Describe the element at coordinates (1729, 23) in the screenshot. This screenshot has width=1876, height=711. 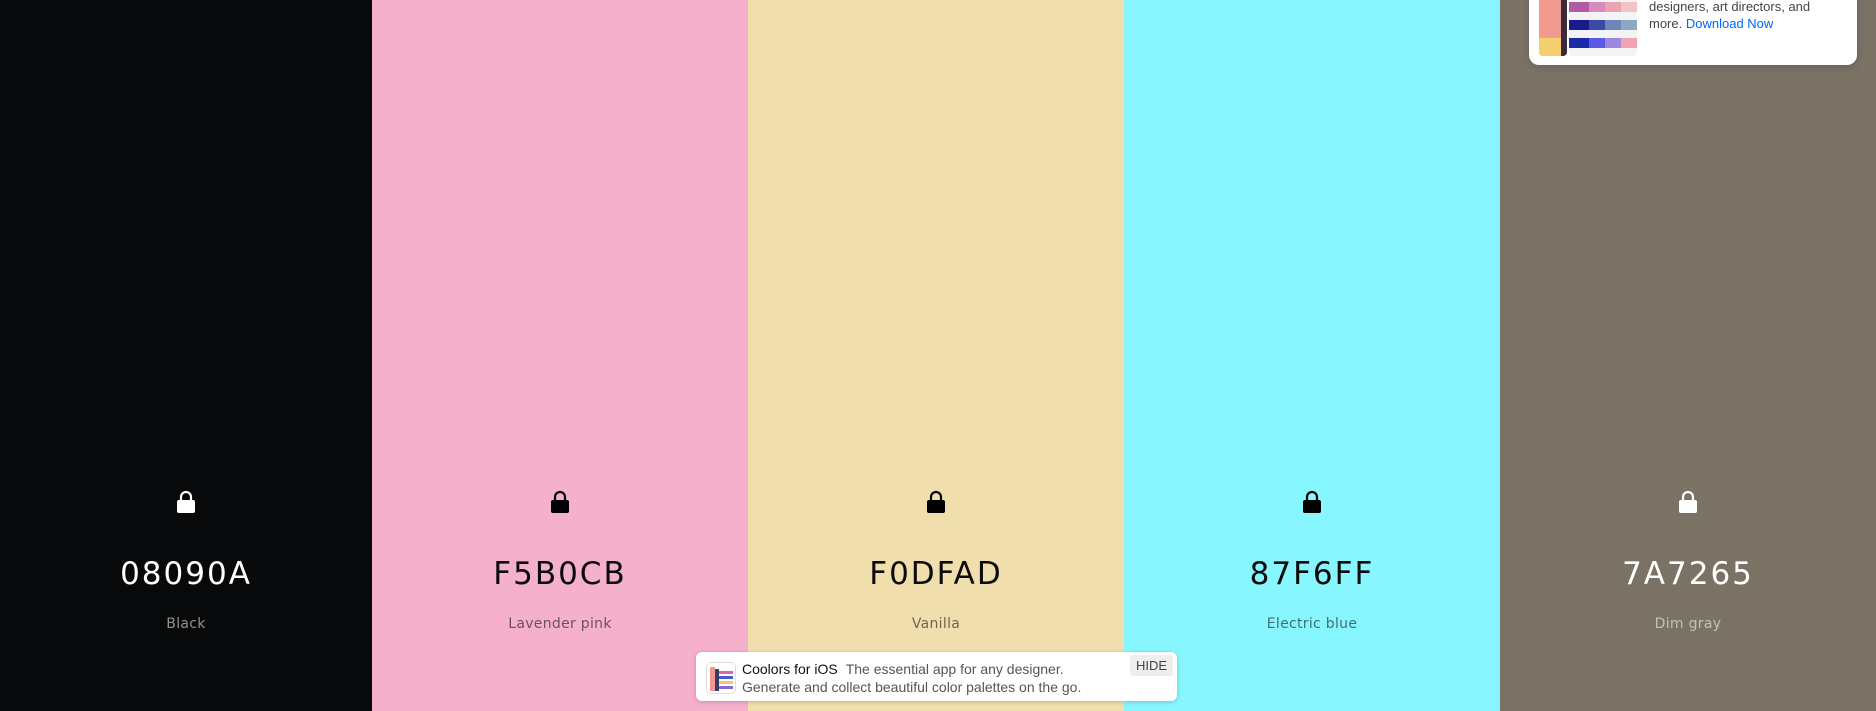
I see `download-now-link: Download Now` at that location.